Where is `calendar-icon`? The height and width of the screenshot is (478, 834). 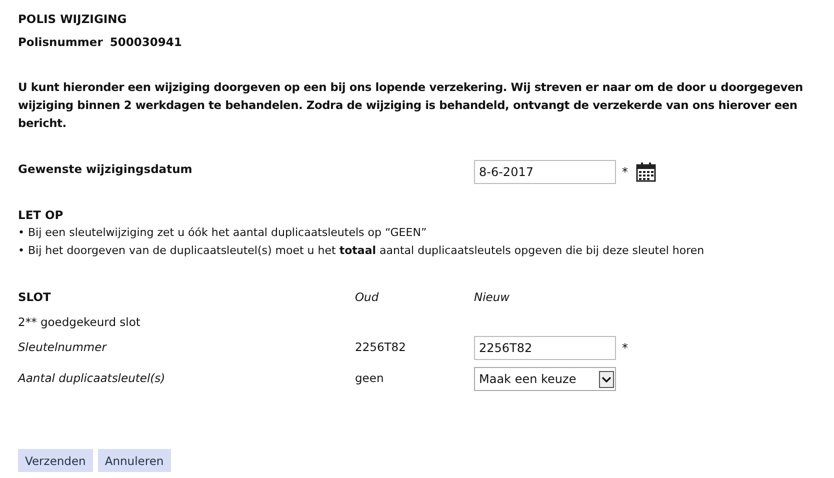 calendar-icon is located at coordinates (646, 172).